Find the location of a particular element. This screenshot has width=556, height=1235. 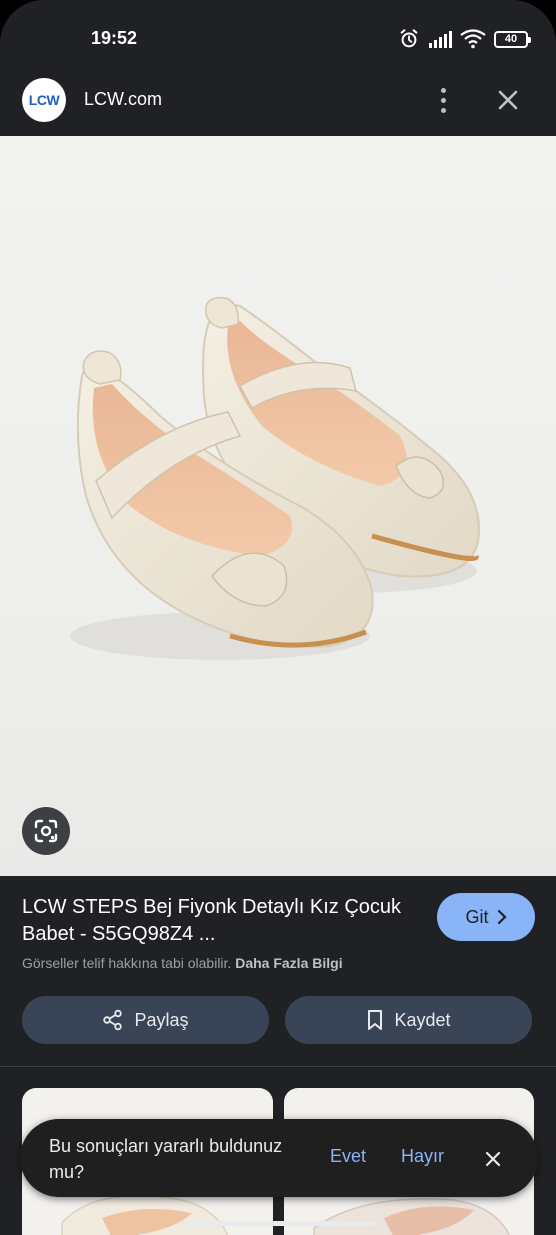

share-label: Paylaş is located at coordinates (161, 1019).